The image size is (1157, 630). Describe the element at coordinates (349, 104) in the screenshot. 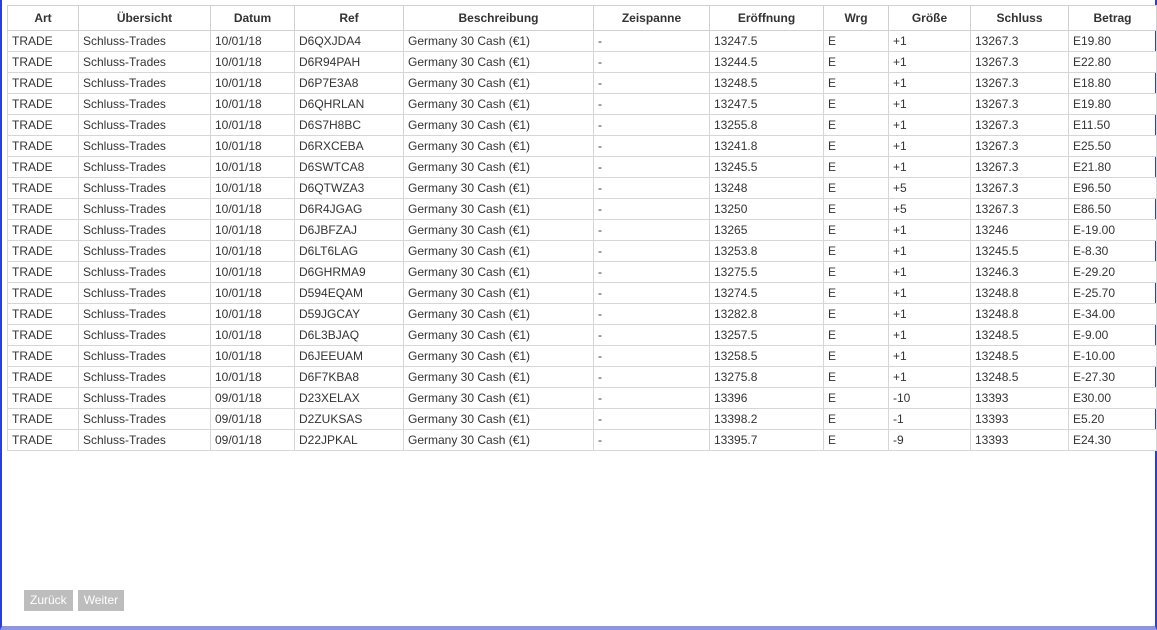

I see `cell-ref: D6QHRLAN` at that location.